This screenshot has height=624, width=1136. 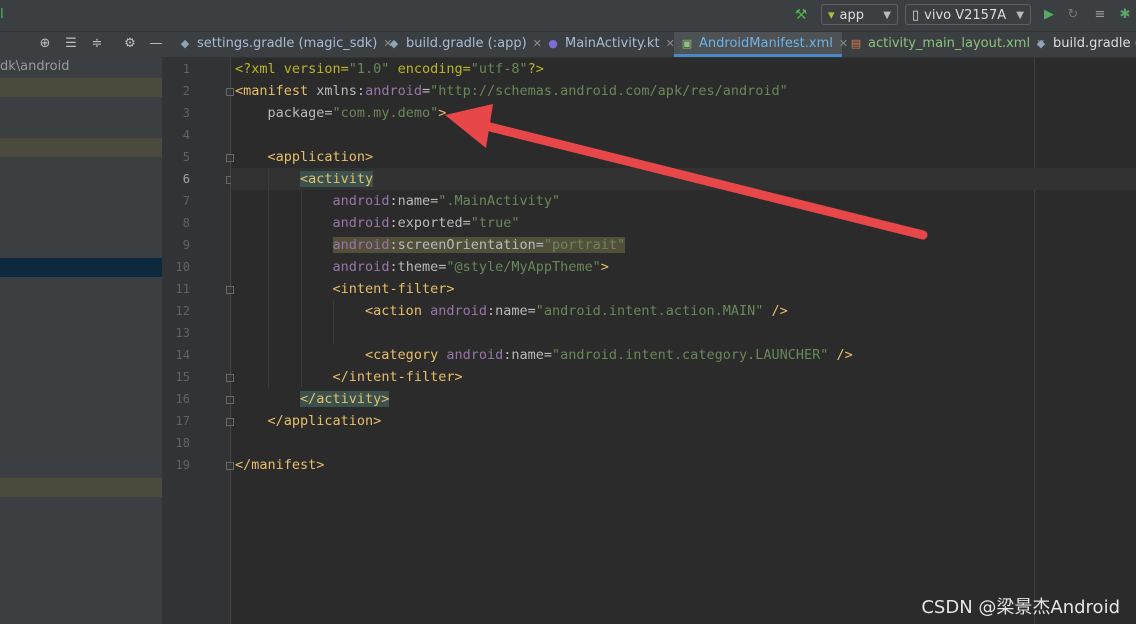 What do you see at coordinates (700, 179) in the screenshot?
I see `arrow-shaft` at bounding box center [700, 179].